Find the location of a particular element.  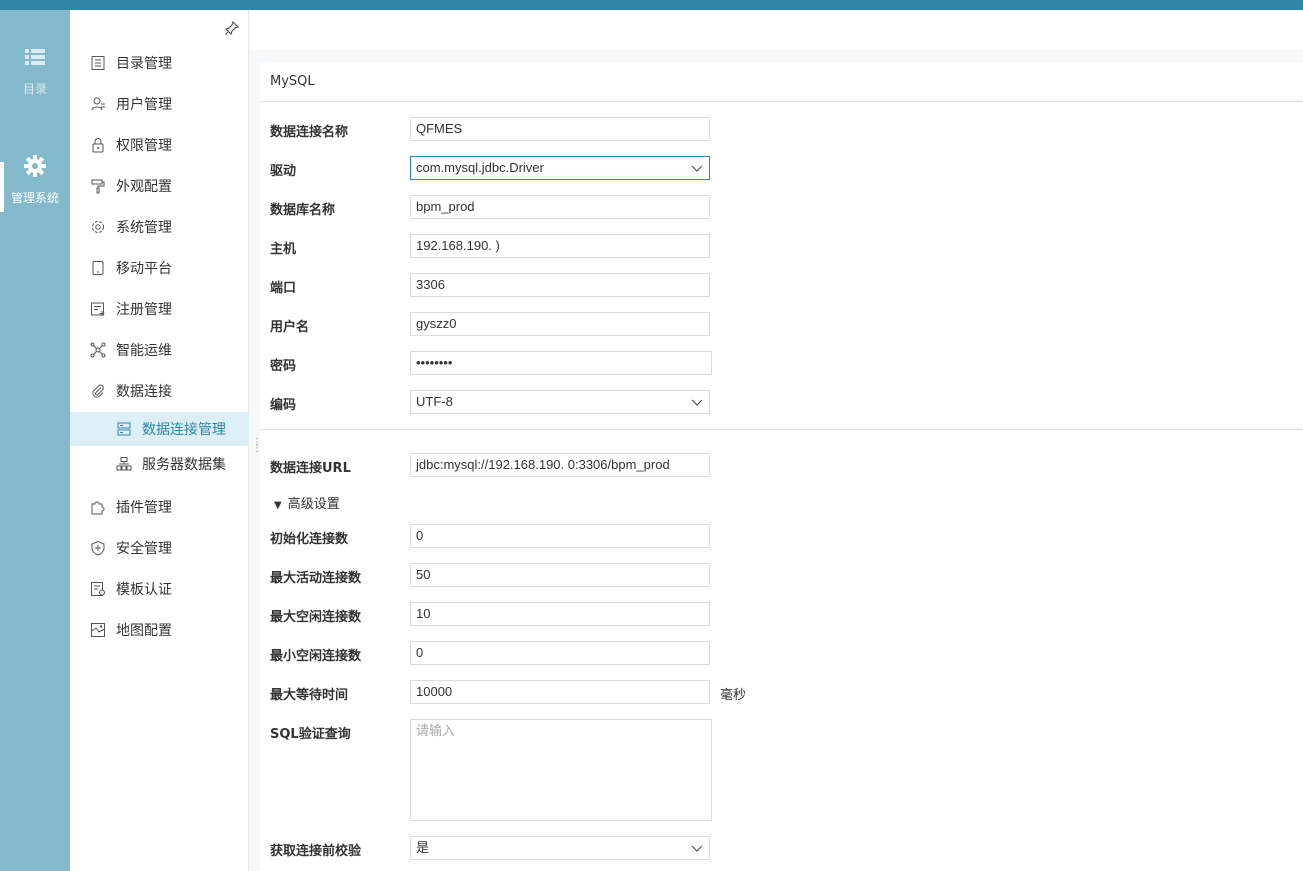

gear-icon is located at coordinates (35, 166).